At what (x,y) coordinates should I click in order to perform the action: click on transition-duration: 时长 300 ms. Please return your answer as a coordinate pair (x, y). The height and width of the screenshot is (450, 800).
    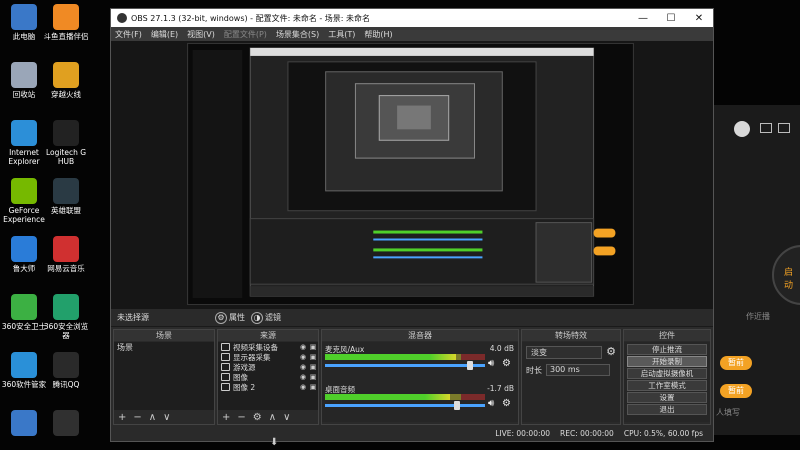
    Looking at the image, I should click on (568, 370).